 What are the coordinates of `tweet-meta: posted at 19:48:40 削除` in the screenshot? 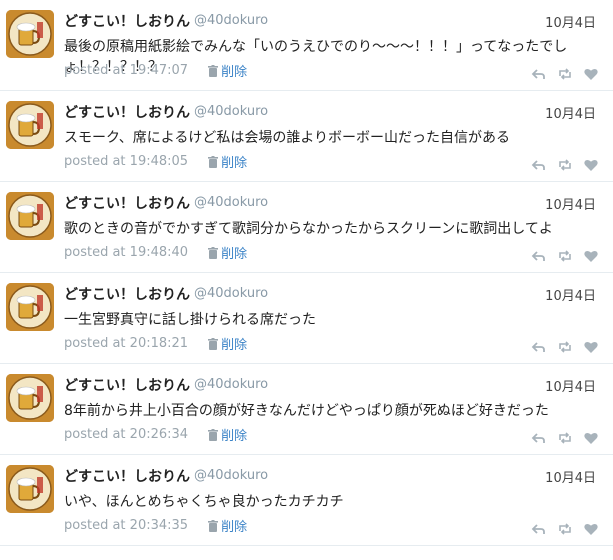 It's located at (155, 252).